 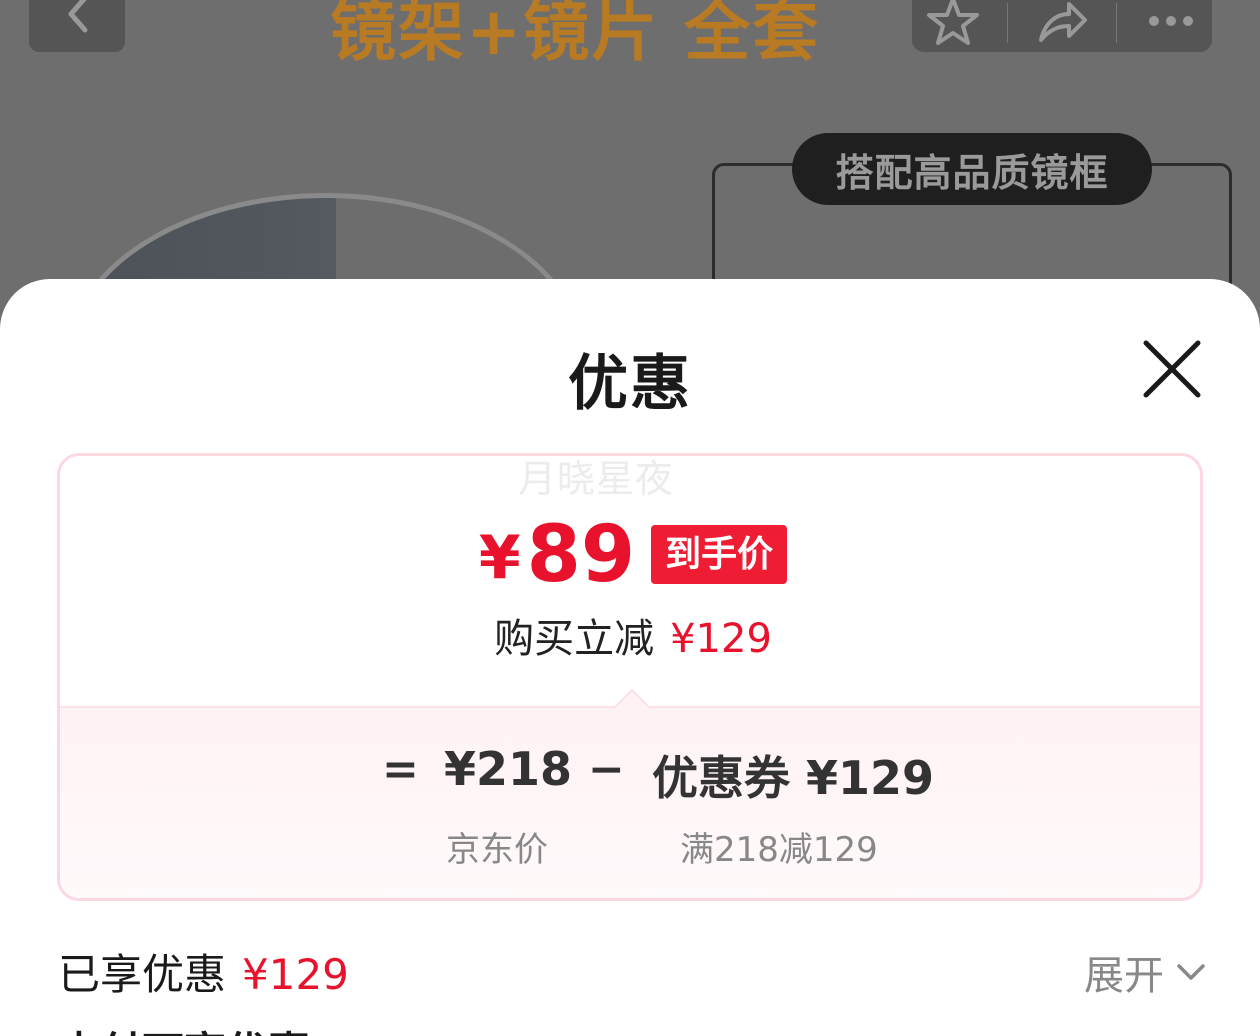 What do you see at coordinates (632, 707) in the screenshot?
I see `calc-pointer` at bounding box center [632, 707].